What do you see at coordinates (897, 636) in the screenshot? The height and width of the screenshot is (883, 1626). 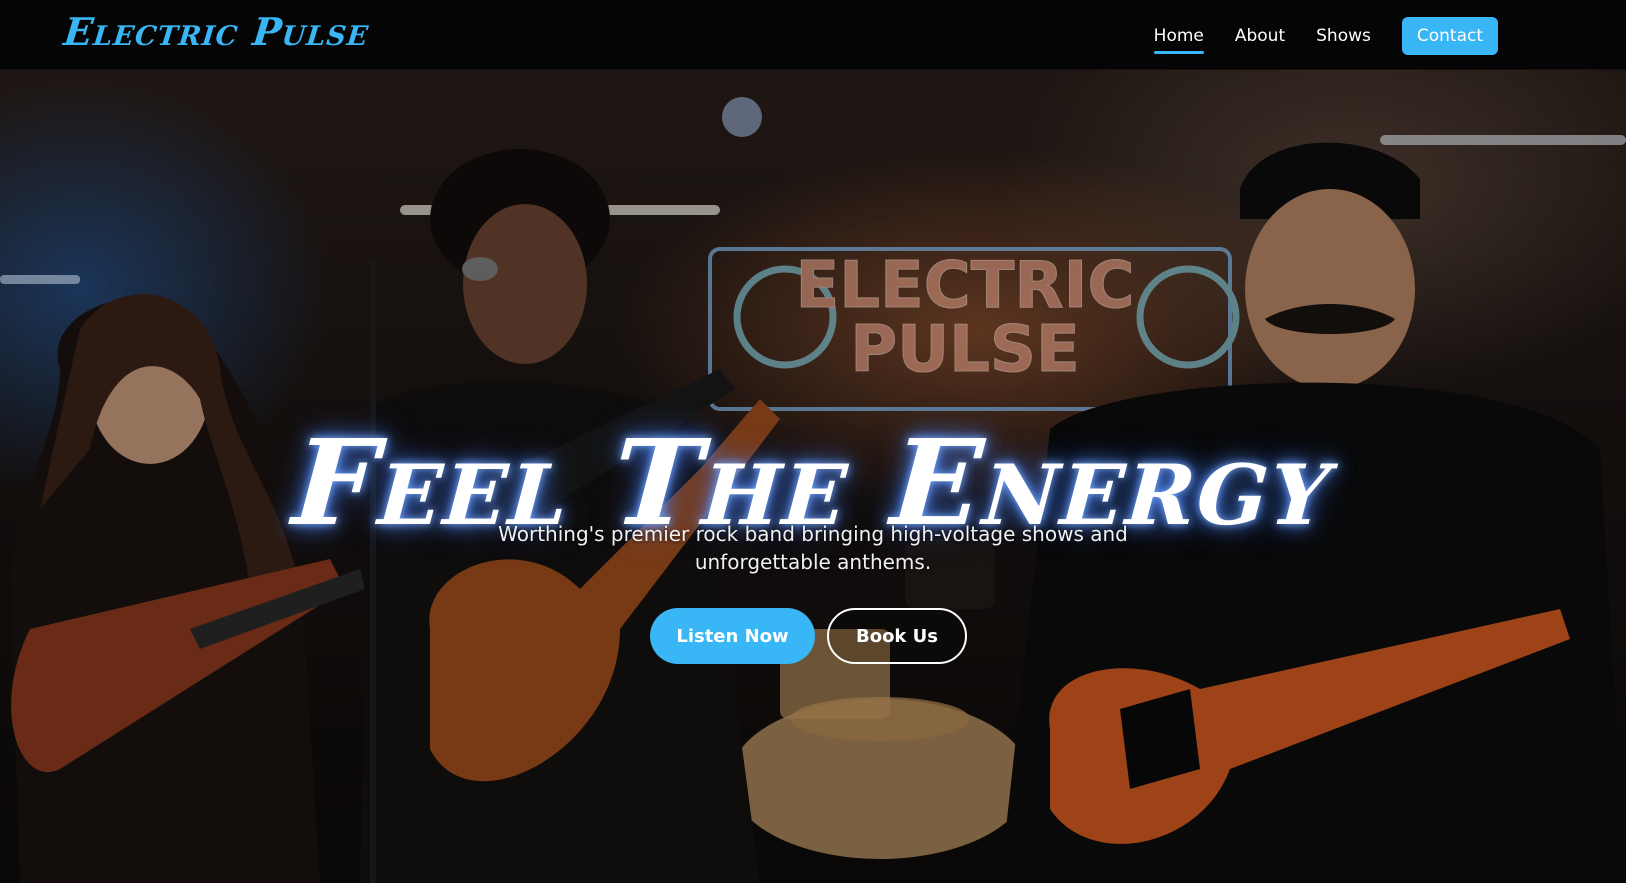 I see `book-us-button: Book Us` at bounding box center [897, 636].